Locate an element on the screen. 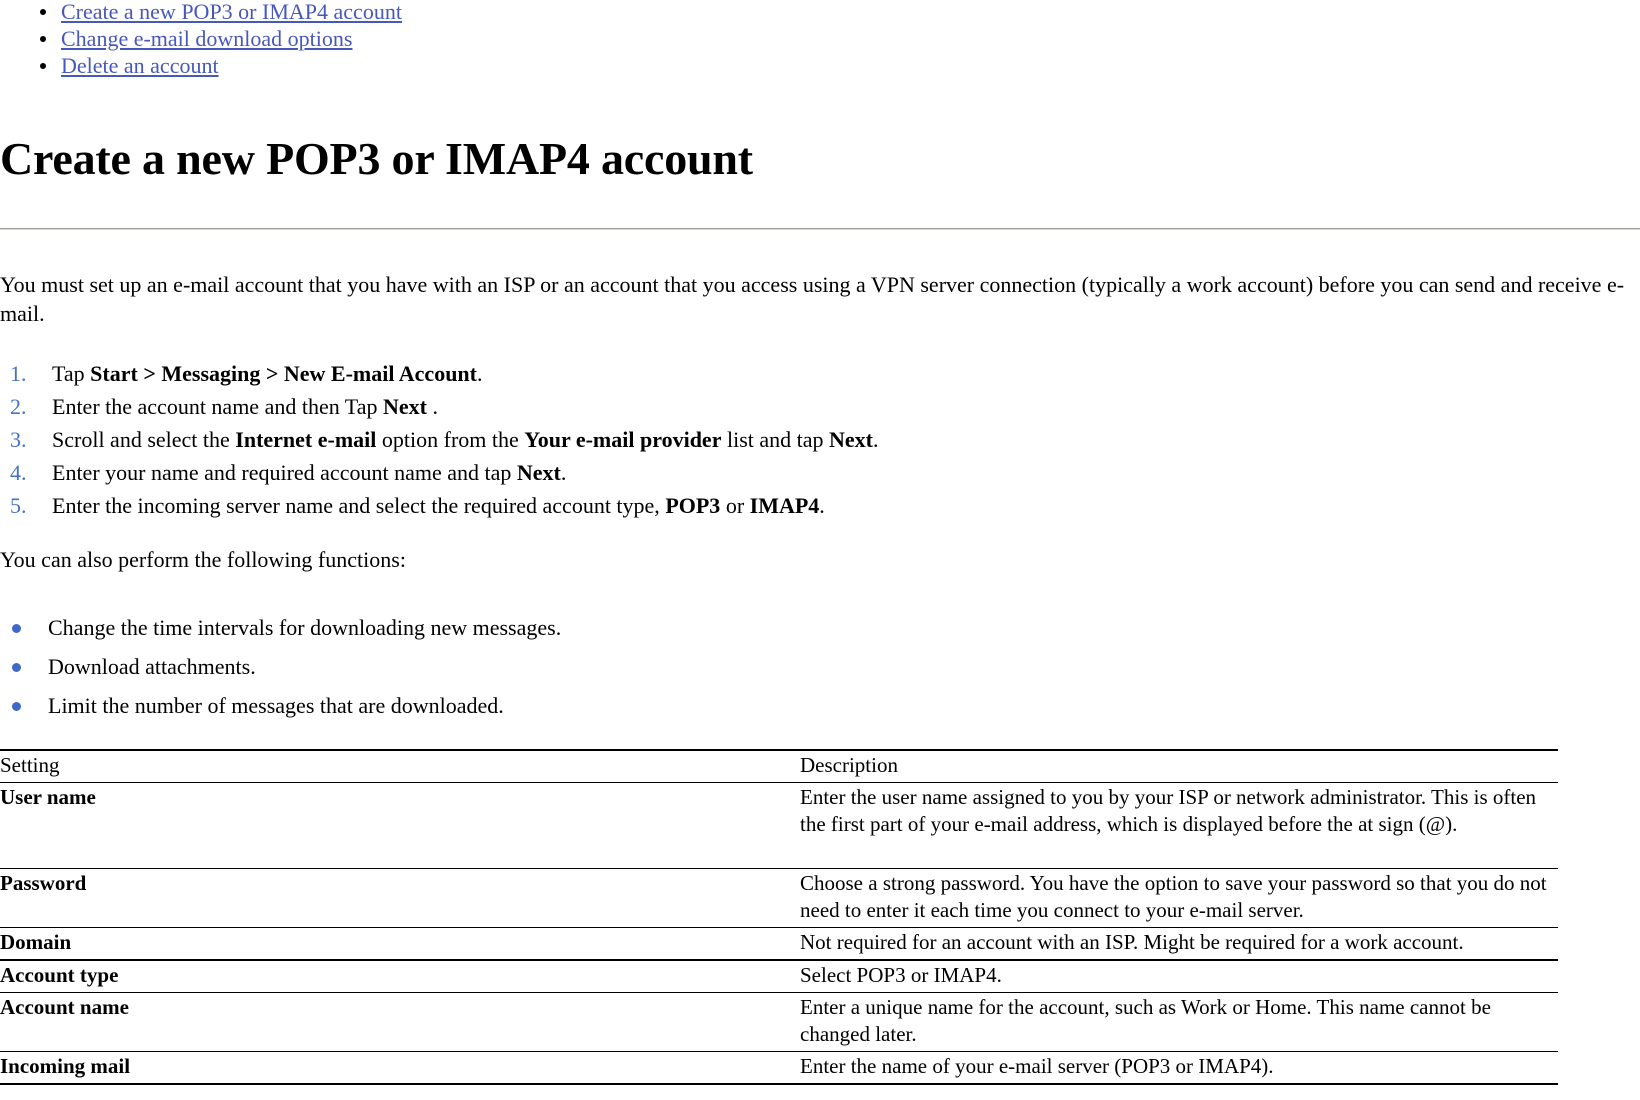  step-number: 3. is located at coordinates (18, 439).